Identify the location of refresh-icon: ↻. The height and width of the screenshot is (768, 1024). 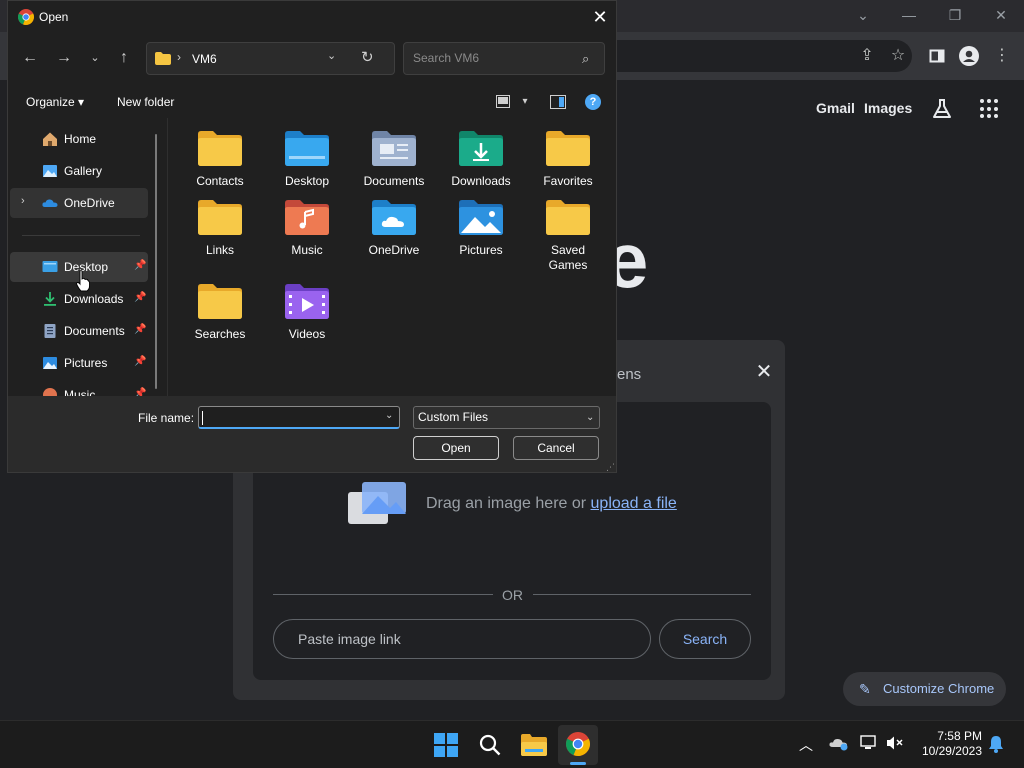
(367, 57).